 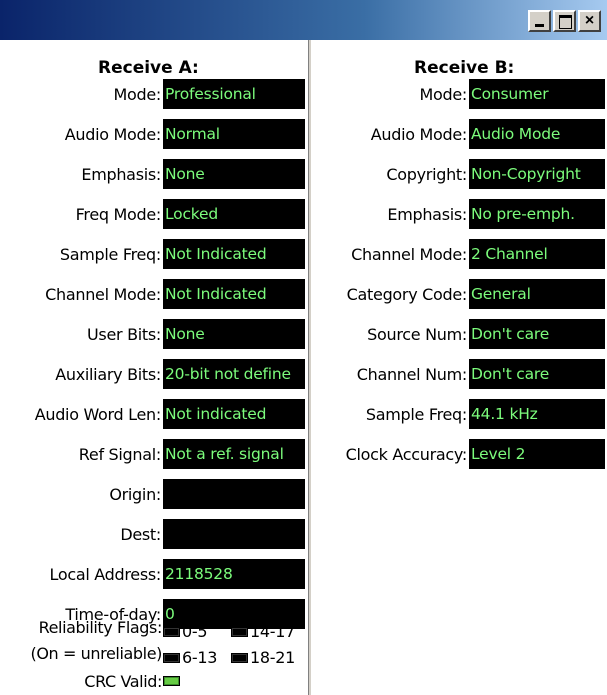 What do you see at coordinates (148, 68) in the screenshot?
I see `receive-a-heading: Receive A:` at bounding box center [148, 68].